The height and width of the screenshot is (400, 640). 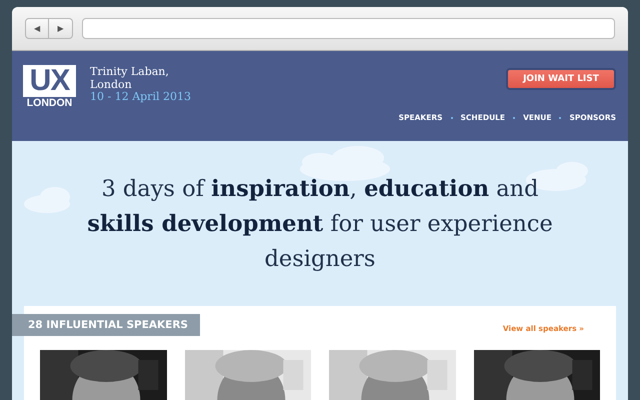 I want to click on section-ribbon: 28 INFLUENTIAL SPEAKERS, so click(x=106, y=325).